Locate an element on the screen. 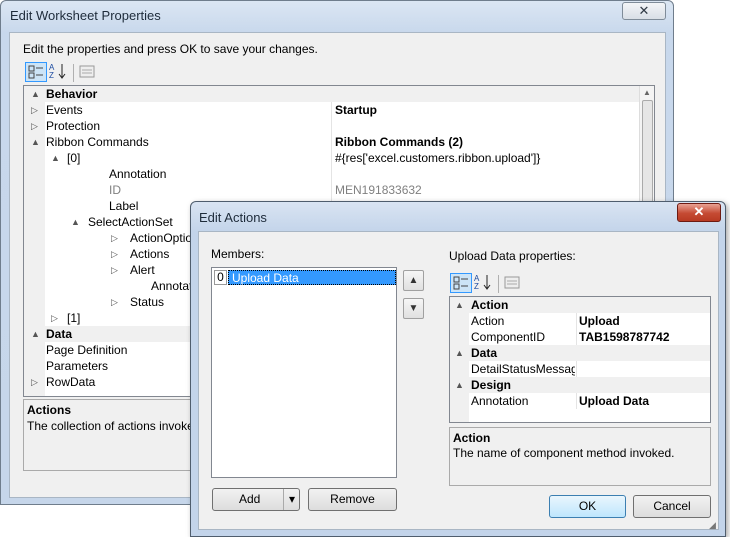  property-row: Annotation Upload Data is located at coordinates (580, 401).